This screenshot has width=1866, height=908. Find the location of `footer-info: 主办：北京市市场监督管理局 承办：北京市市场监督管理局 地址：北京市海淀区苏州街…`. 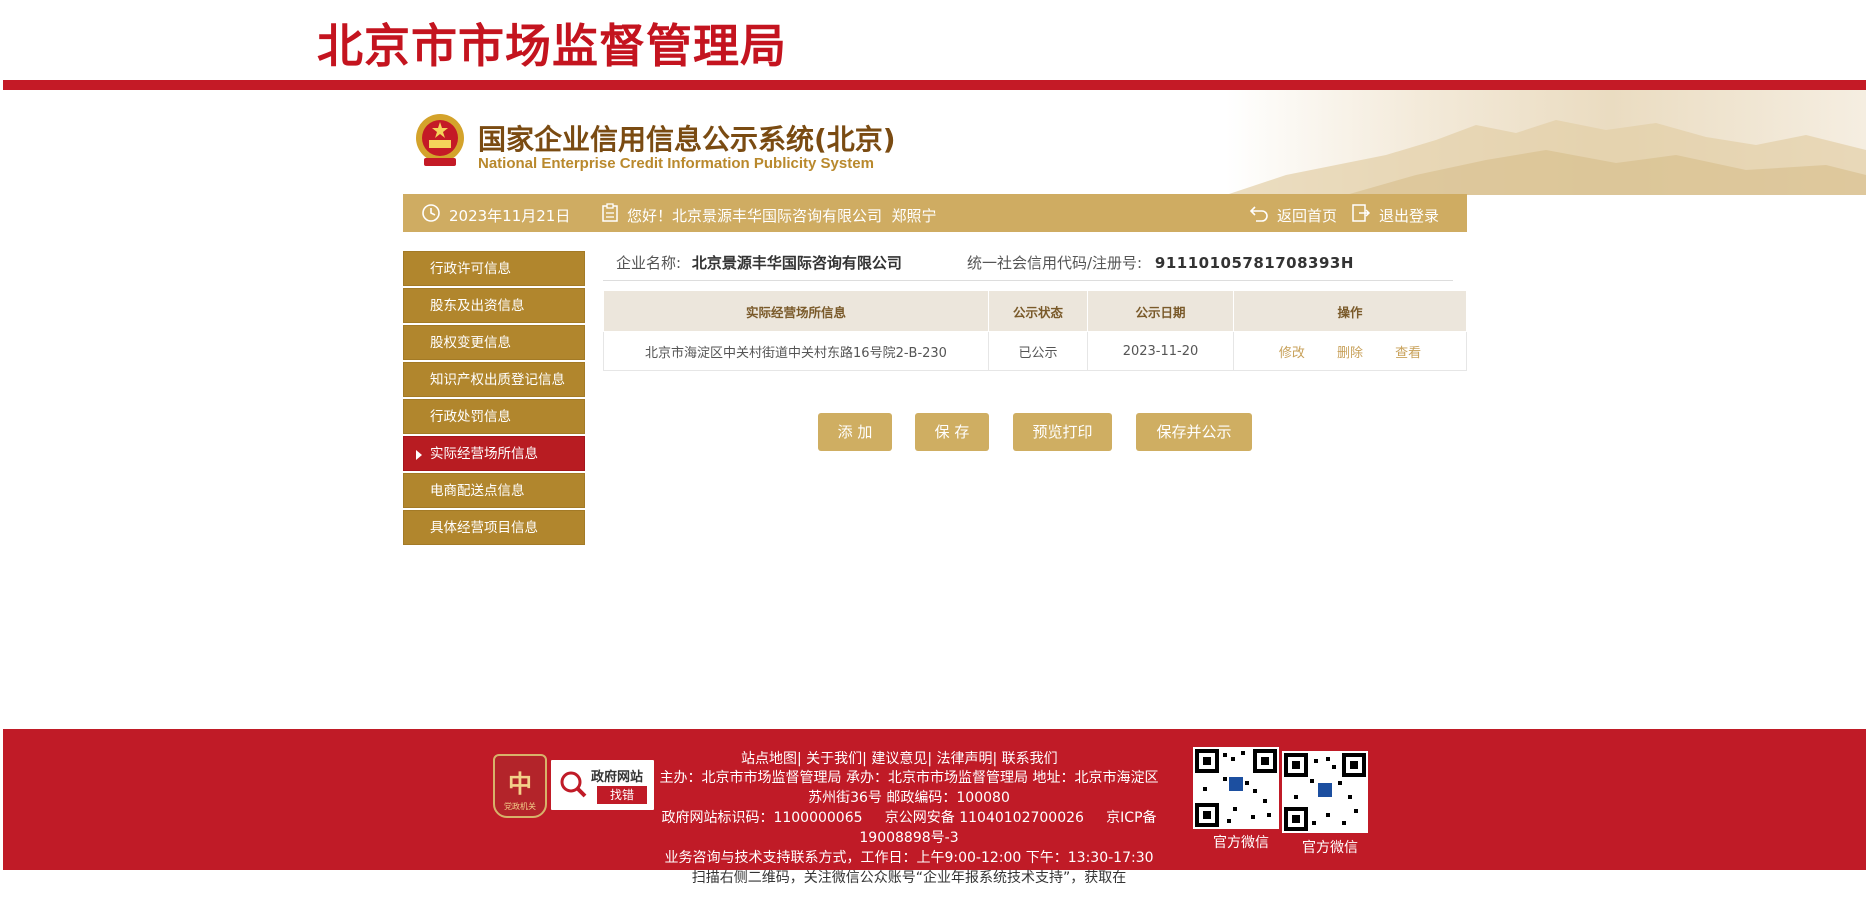

footer-info: 主办：北京市市场监督管理局 承办：北京市市场监督管理局 地址：北京市海淀区苏州街… is located at coordinates (909, 818).